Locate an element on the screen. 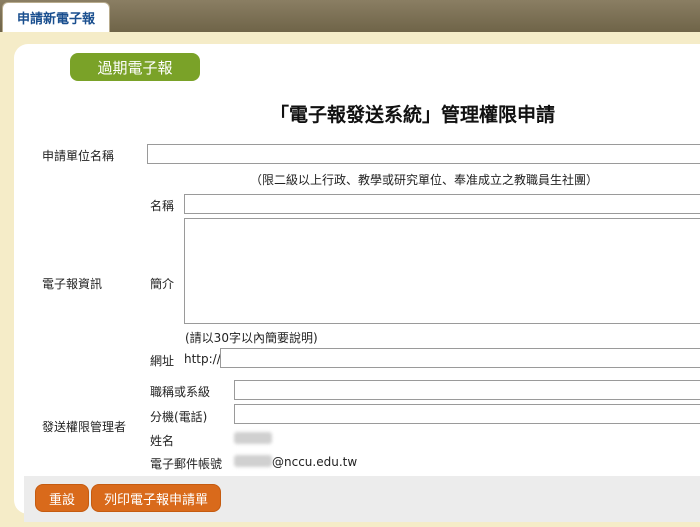 The width and height of the screenshot is (700, 527). extension-label: 分機(電話) is located at coordinates (179, 417).